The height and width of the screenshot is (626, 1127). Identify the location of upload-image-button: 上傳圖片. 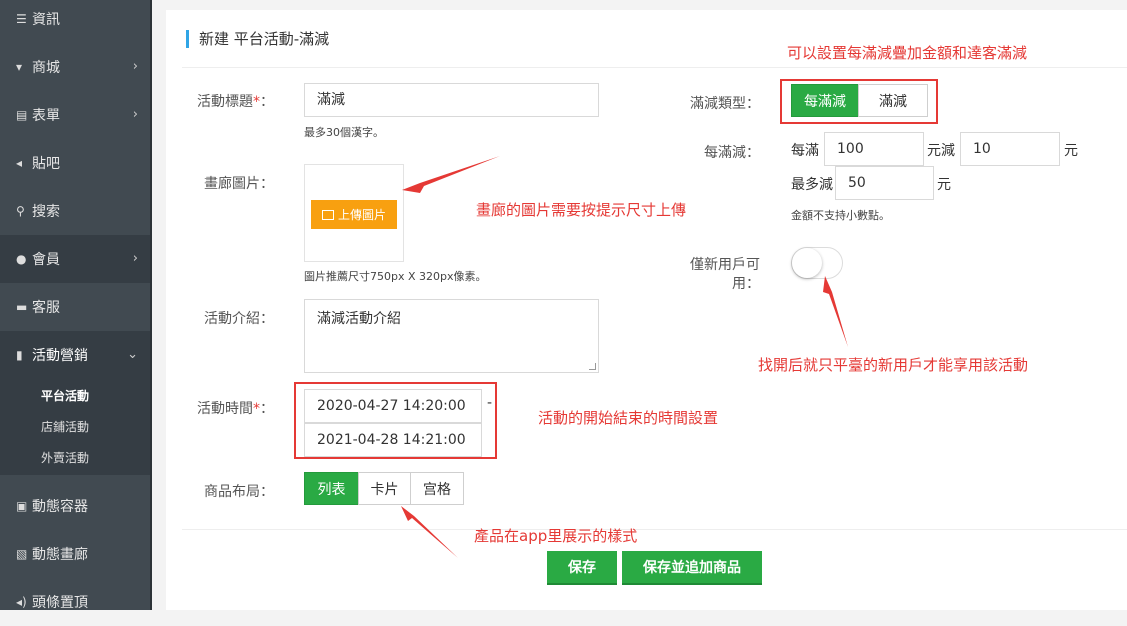
(354, 214).